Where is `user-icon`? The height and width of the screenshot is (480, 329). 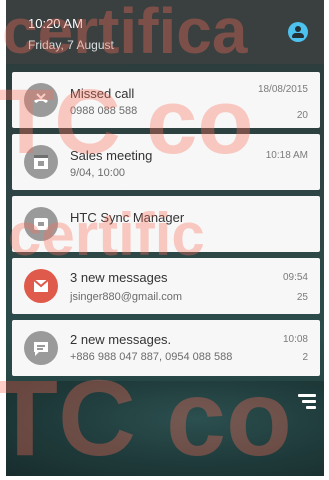 user-icon is located at coordinates (298, 32).